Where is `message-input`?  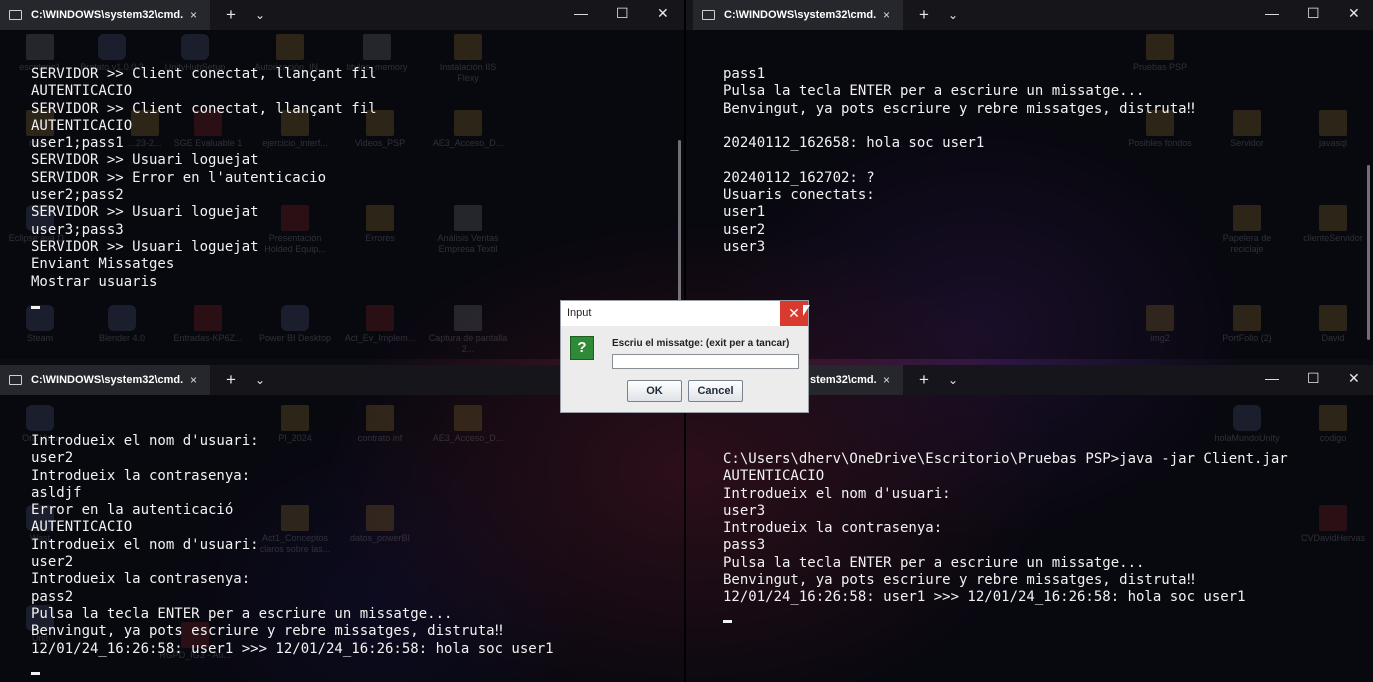 message-input is located at coordinates (705, 361).